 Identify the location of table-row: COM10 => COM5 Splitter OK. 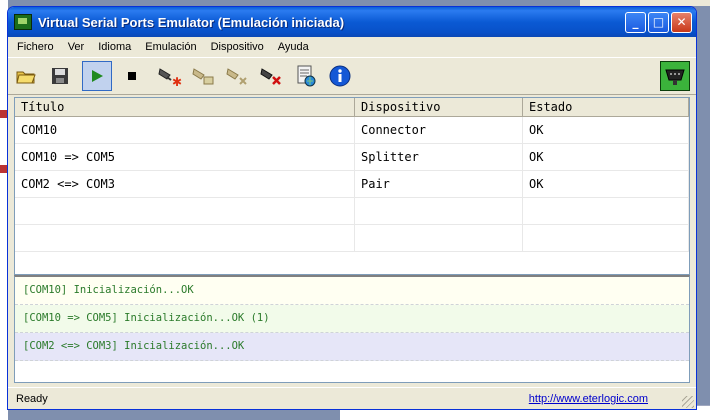
(352, 157).